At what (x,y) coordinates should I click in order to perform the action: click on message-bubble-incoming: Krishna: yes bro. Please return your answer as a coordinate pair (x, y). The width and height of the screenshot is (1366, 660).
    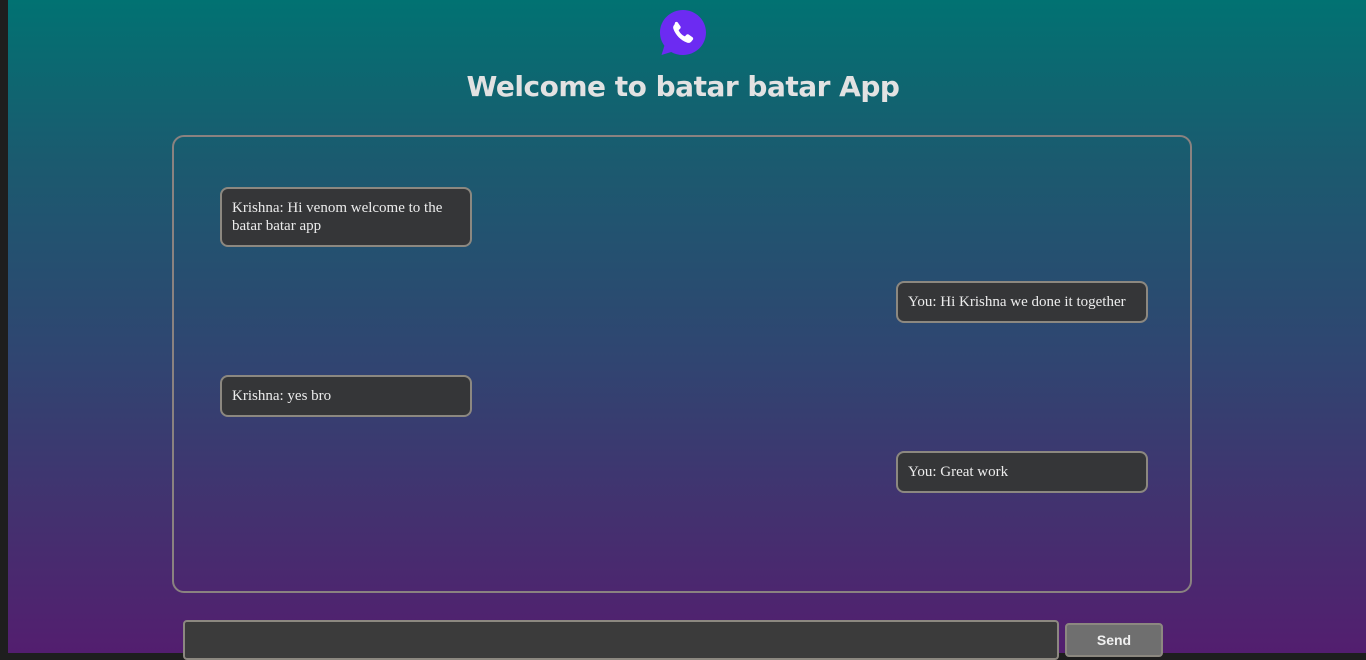
    Looking at the image, I should click on (346, 396).